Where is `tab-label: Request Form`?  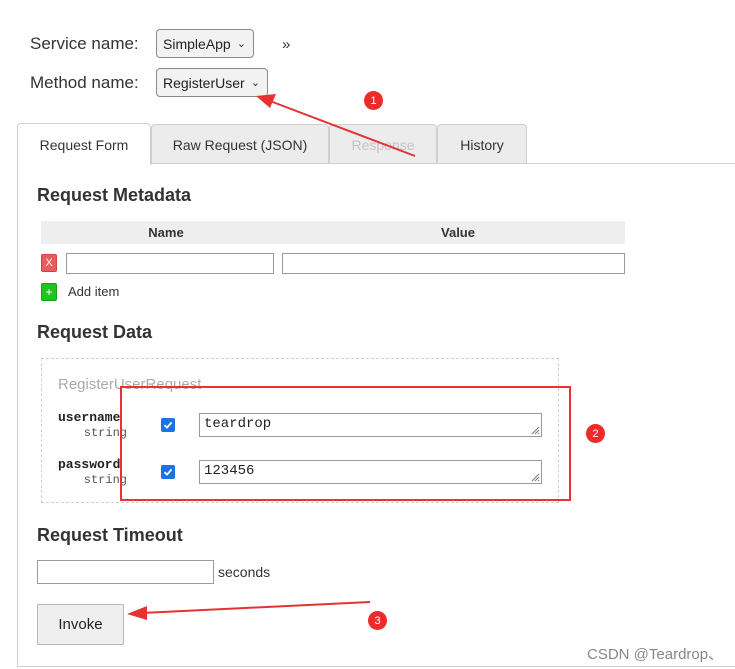 tab-label: Request Form is located at coordinates (84, 144).